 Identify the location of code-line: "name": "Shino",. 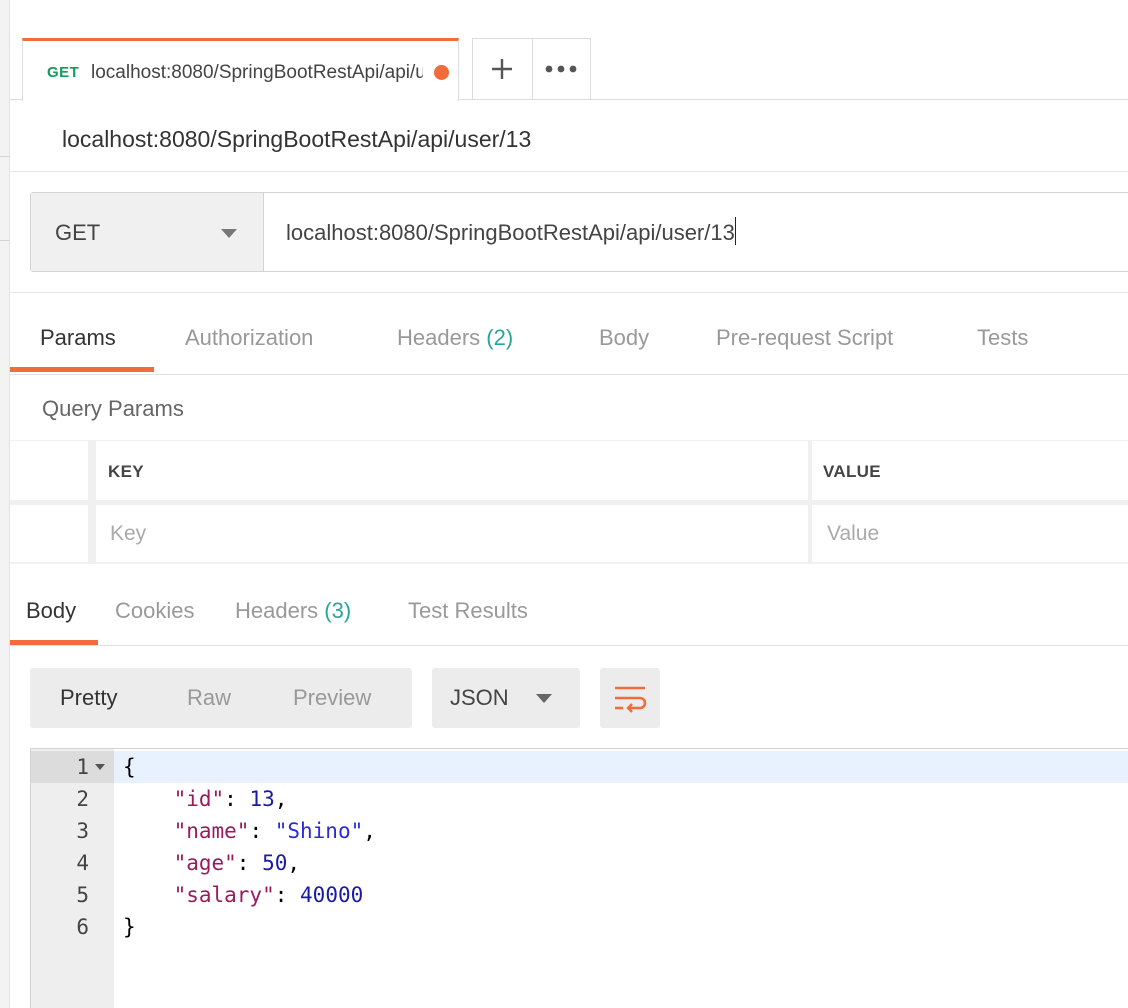
(274, 831).